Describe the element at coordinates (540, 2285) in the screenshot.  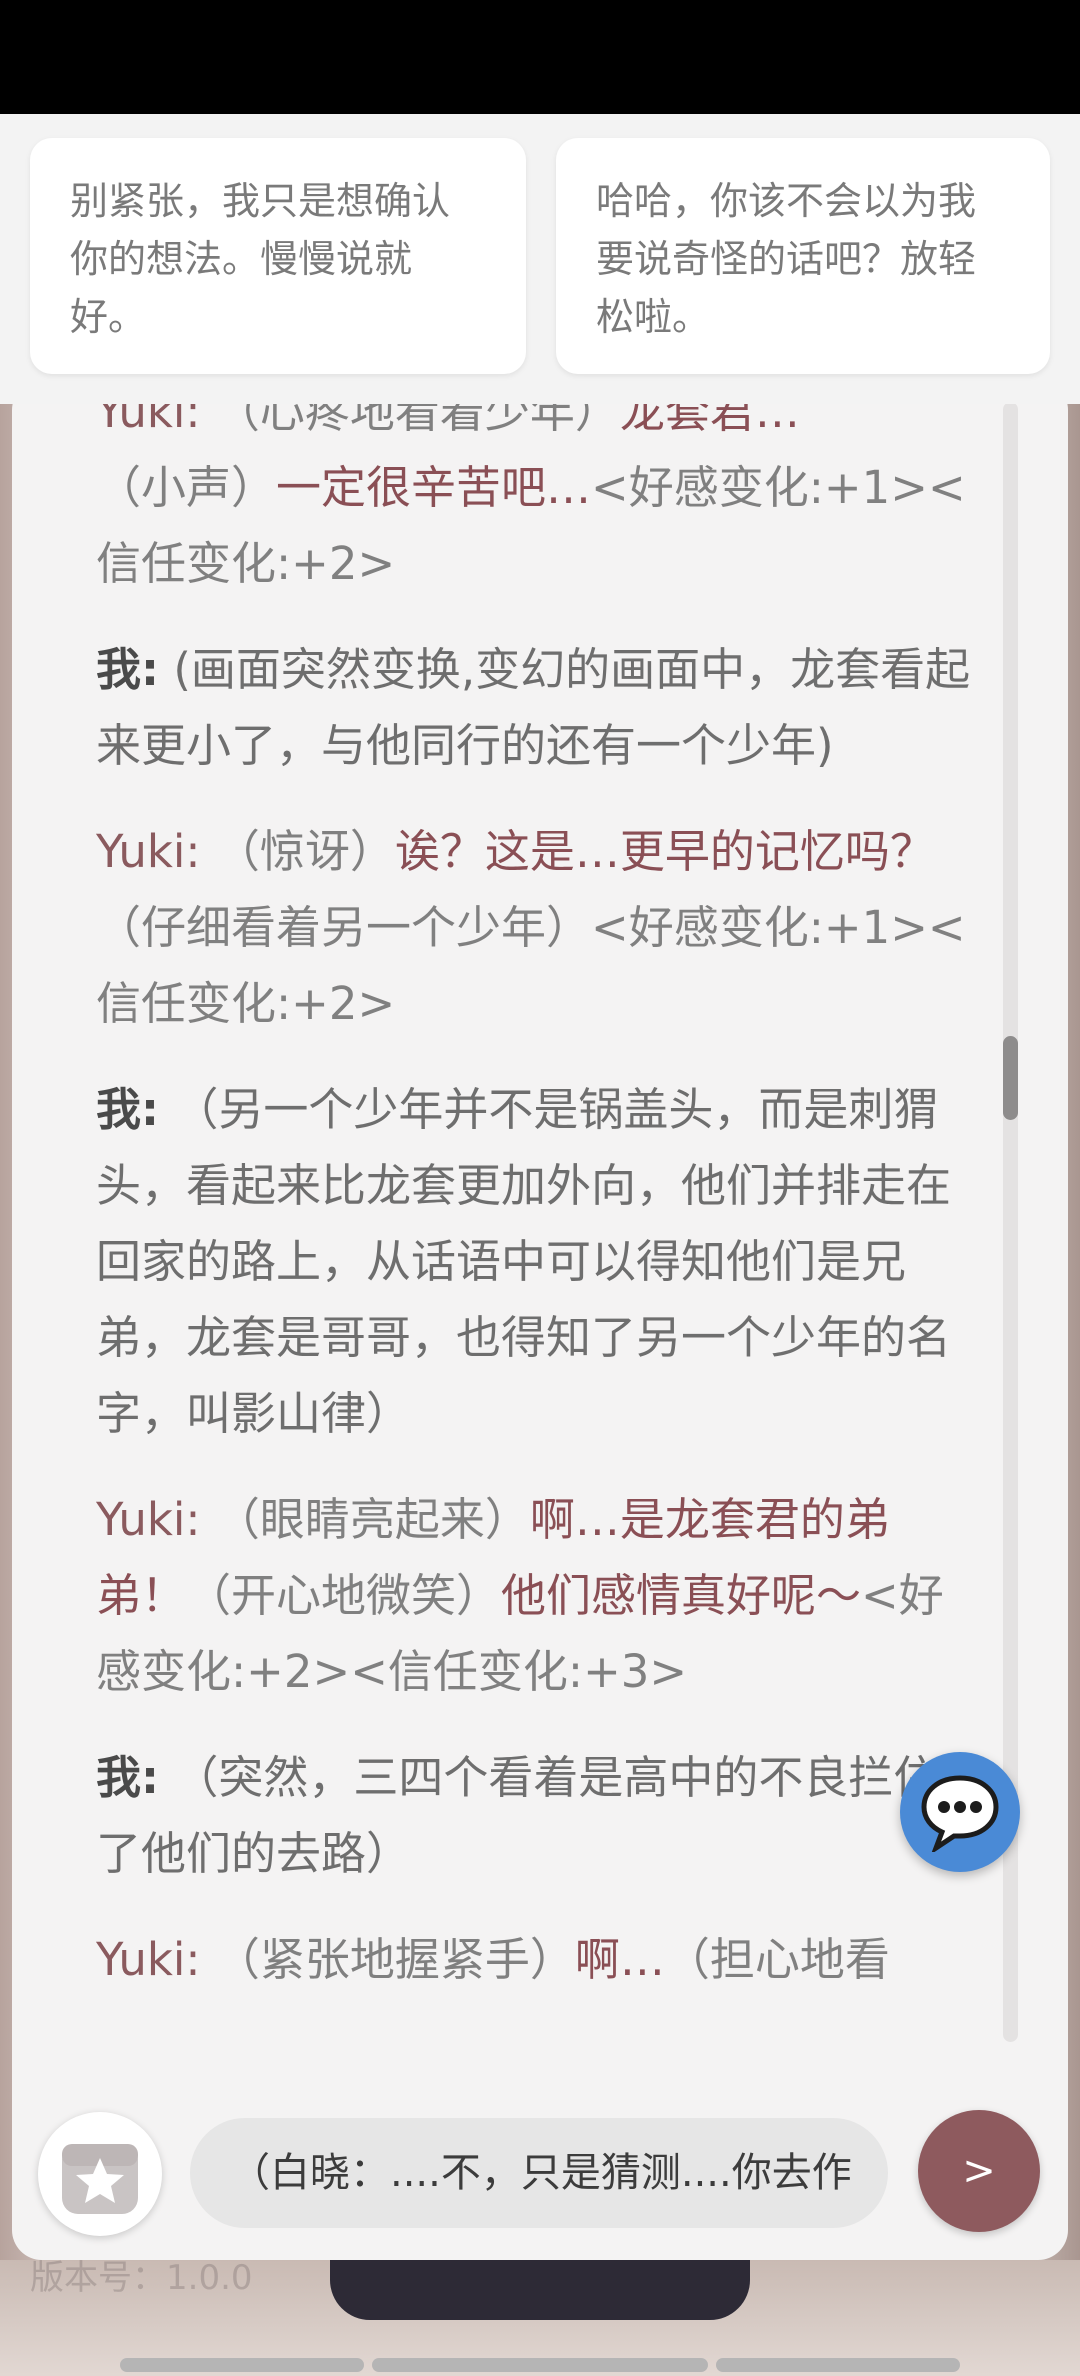
I see `character-art` at that location.